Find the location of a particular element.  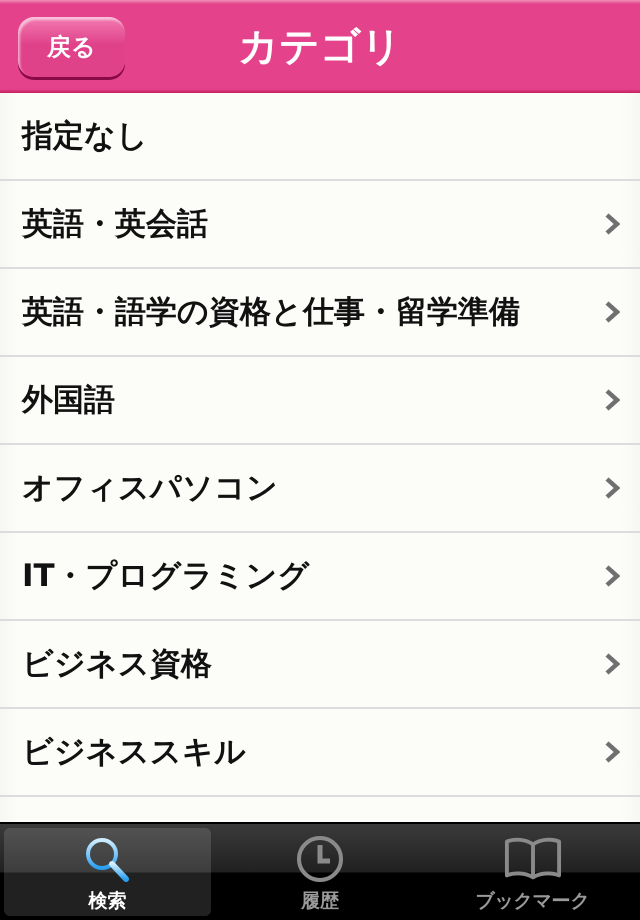

back-button: 戻る is located at coordinates (71, 47).